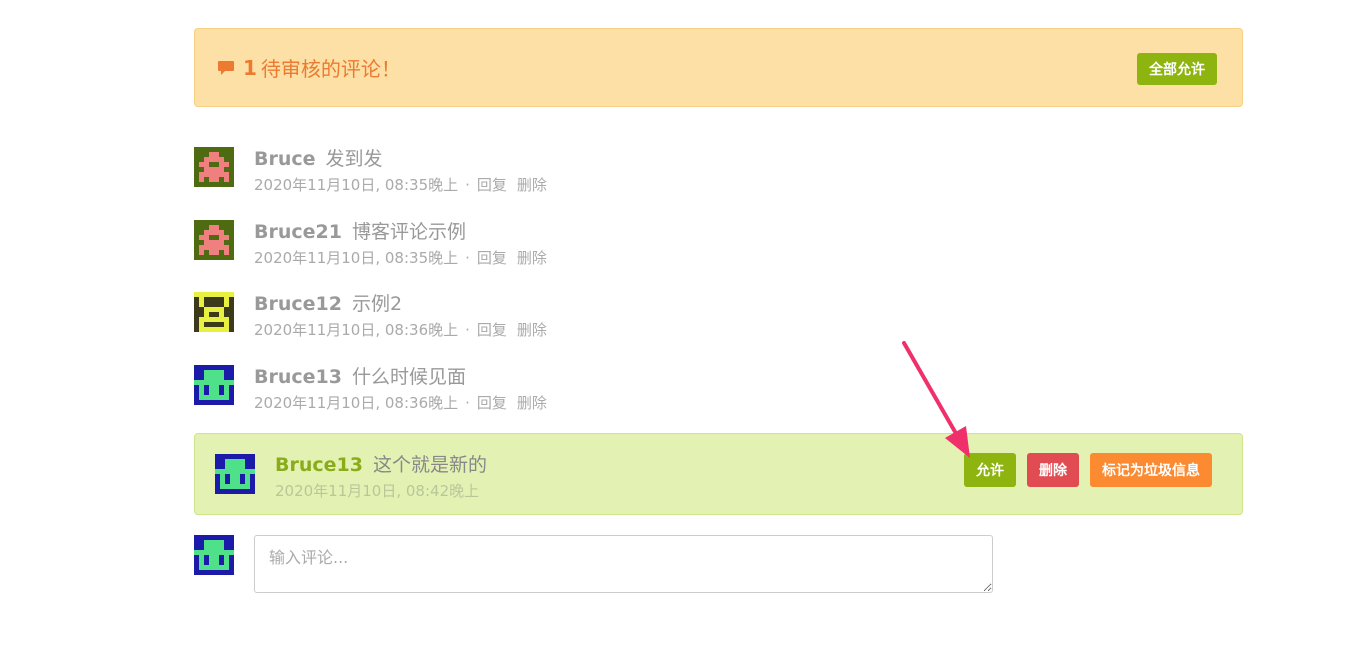 The width and height of the screenshot is (1362, 657). What do you see at coordinates (377, 304) in the screenshot?
I see `comment-text: 示例2` at bounding box center [377, 304].